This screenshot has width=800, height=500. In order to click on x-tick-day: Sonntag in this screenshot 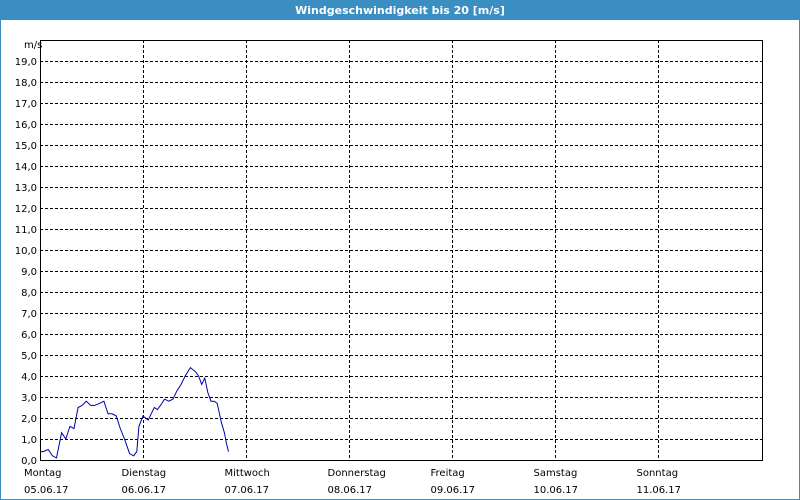, I will do `click(658, 473)`.